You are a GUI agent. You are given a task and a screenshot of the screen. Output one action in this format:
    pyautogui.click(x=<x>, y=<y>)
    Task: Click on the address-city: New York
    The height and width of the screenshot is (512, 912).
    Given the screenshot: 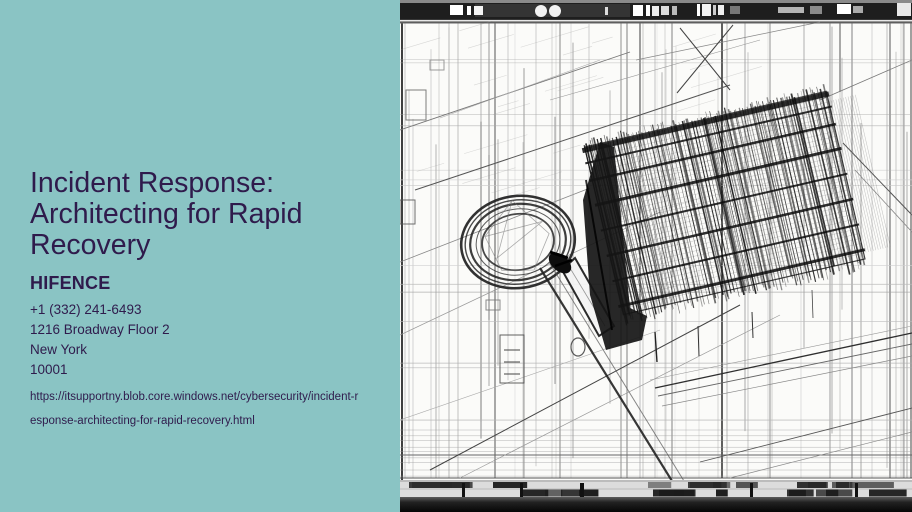 What is the action you would take?
    pyautogui.click(x=59, y=349)
    